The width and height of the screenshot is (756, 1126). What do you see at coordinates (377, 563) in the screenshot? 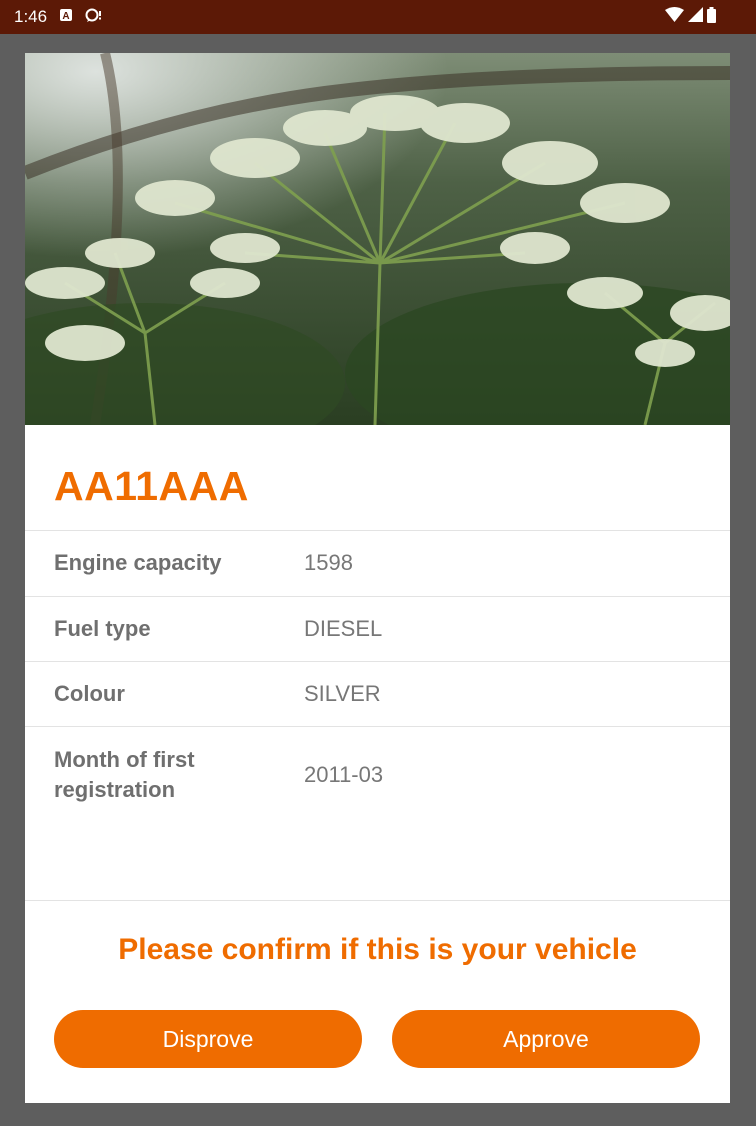
I see `detail-row-engine-capacity: Engine capacity 1598` at bounding box center [377, 563].